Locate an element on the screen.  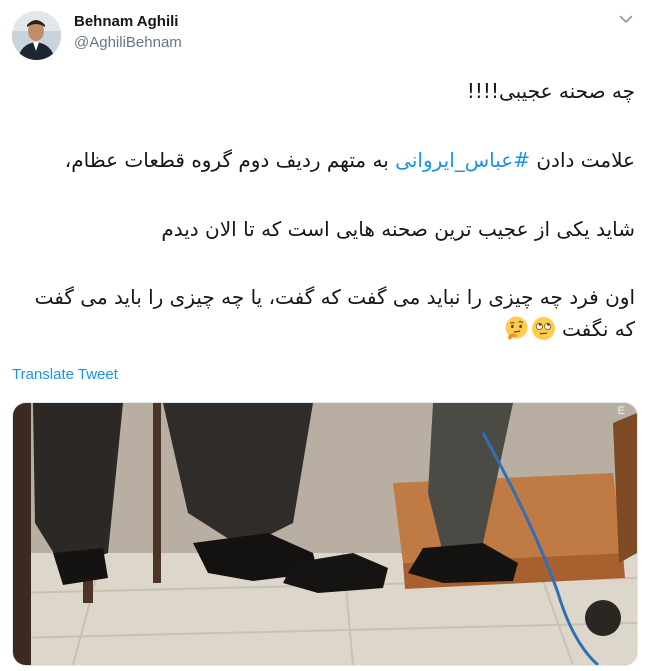
hashtag-link: #عباس_ایروانی is located at coordinates (462, 160).